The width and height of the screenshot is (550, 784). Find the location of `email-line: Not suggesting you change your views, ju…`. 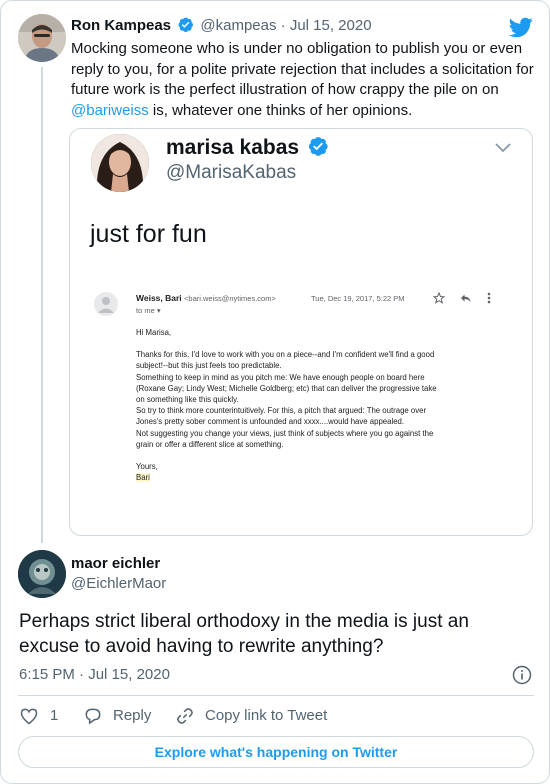

email-line: Not suggesting you change your views, ju… is located at coordinates (285, 433).